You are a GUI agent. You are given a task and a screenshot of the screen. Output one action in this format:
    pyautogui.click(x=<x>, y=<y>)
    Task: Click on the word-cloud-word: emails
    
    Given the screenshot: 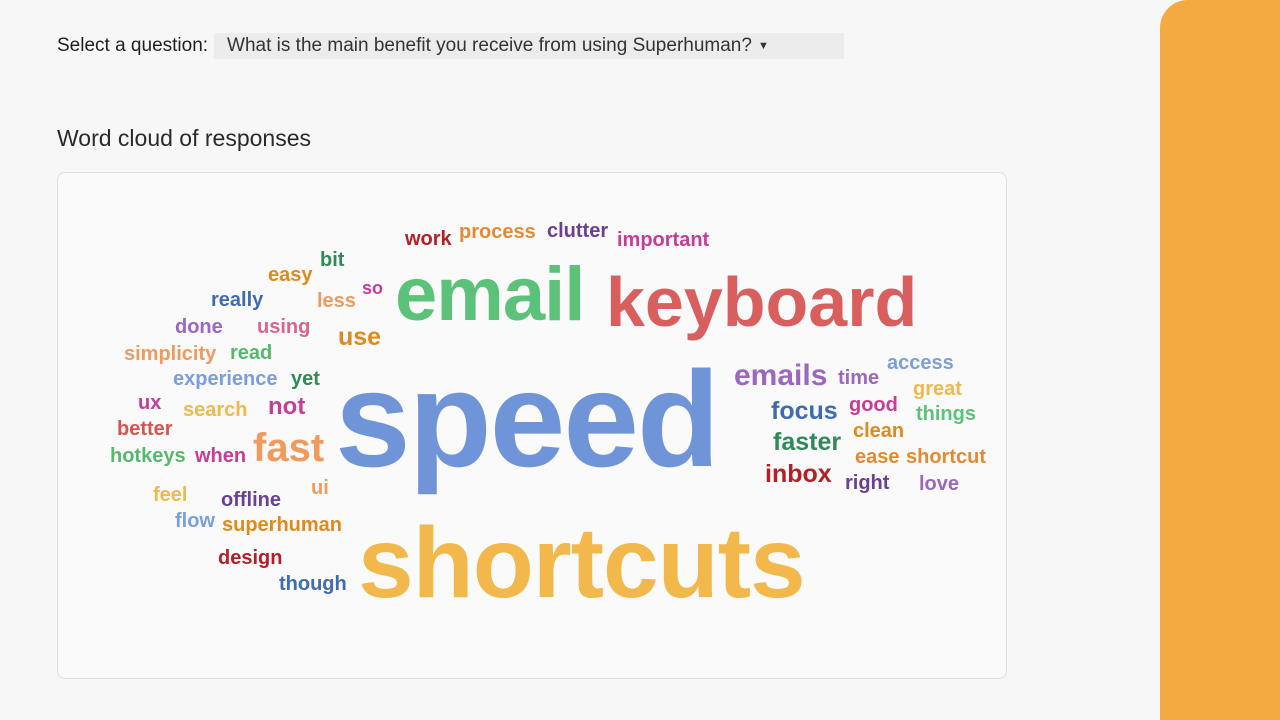 What is the action you would take?
    pyautogui.click(x=781, y=375)
    